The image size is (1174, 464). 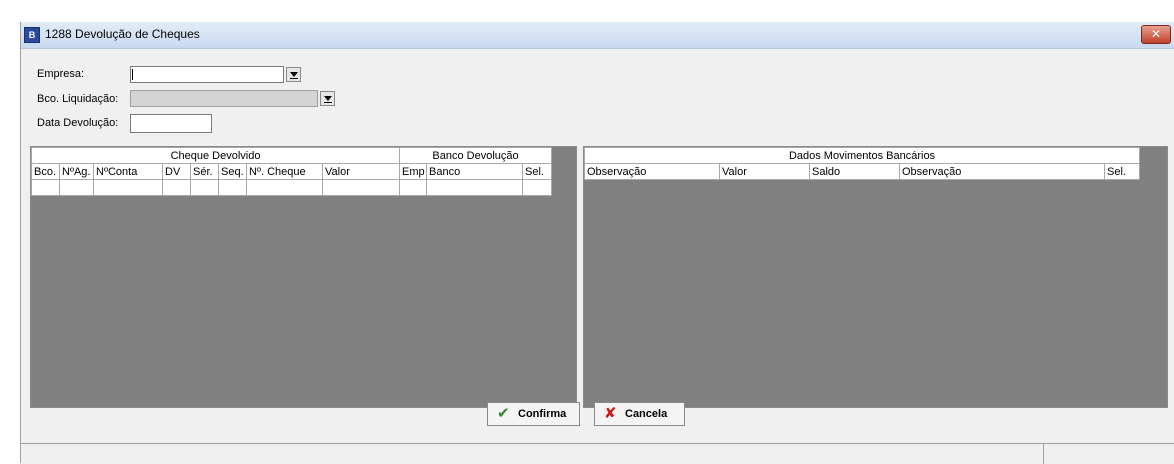 What do you see at coordinates (610, 413) in the screenshot?
I see `x-icon: ✘` at bounding box center [610, 413].